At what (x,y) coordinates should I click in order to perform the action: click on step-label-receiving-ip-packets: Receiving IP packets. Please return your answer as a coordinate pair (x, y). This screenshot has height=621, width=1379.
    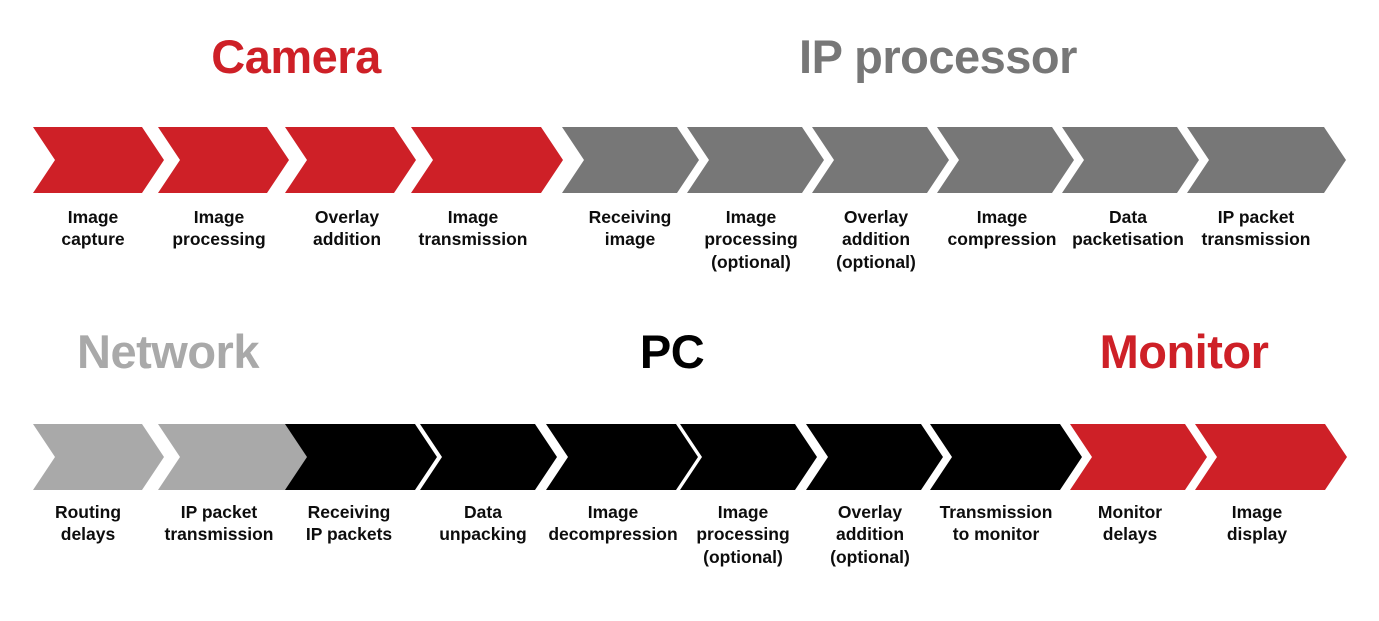
    Looking at the image, I should click on (349, 523).